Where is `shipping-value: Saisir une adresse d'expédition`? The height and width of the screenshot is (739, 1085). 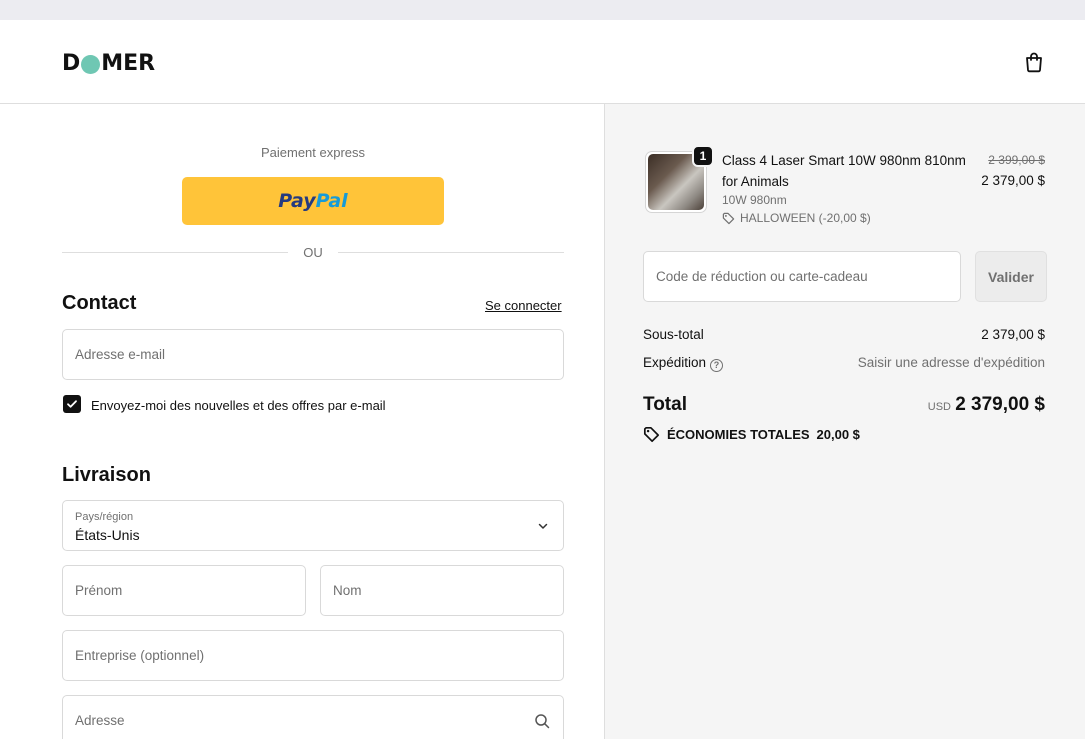
shipping-value: Saisir une adresse d'expédition is located at coordinates (951, 362).